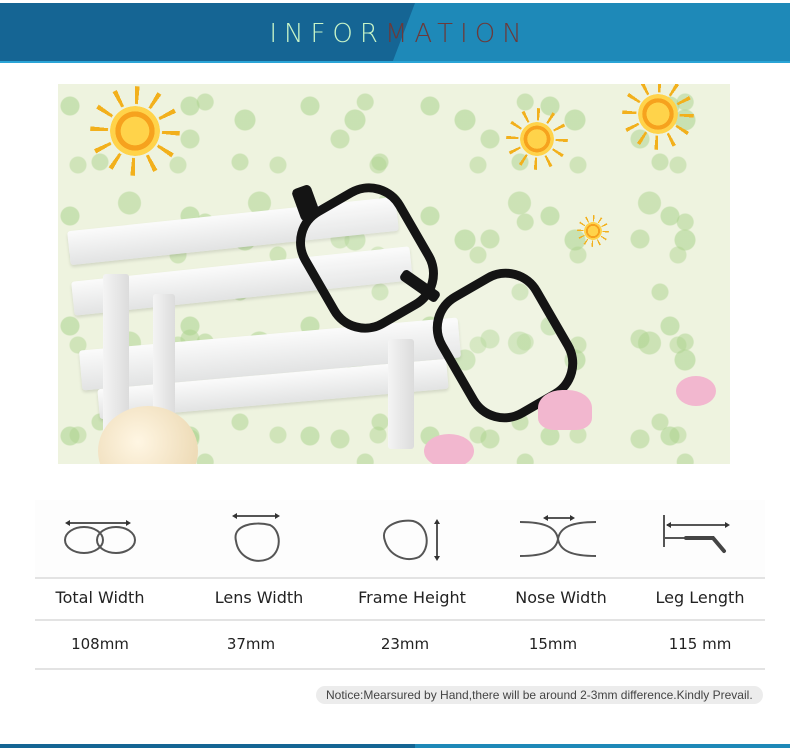 This screenshot has height=748, width=790. Describe the element at coordinates (207, 746) in the screenshot. I see `footer-bar-dark-segment` at that location.